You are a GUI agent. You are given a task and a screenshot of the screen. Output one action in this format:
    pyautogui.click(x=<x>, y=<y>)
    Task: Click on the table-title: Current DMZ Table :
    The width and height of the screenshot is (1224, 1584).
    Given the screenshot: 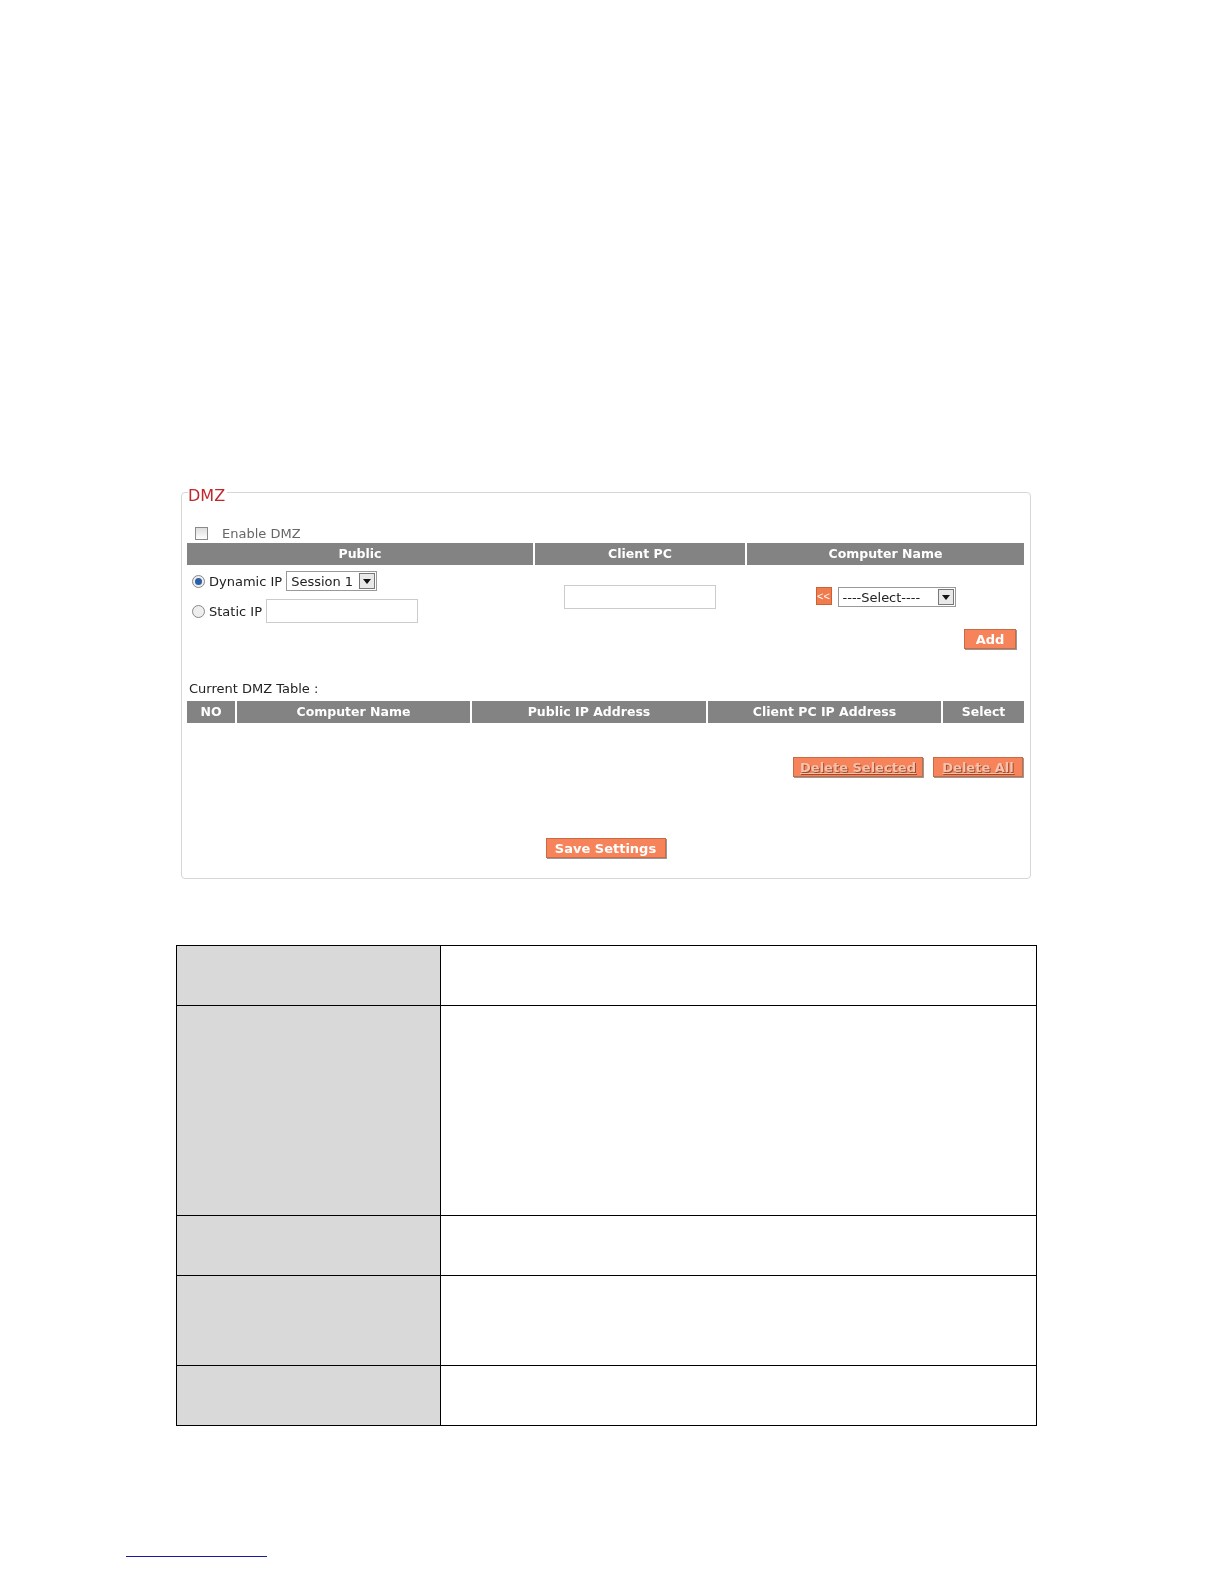 What is the action you would take?
    pyautogui.click(x=254, y=689)
    